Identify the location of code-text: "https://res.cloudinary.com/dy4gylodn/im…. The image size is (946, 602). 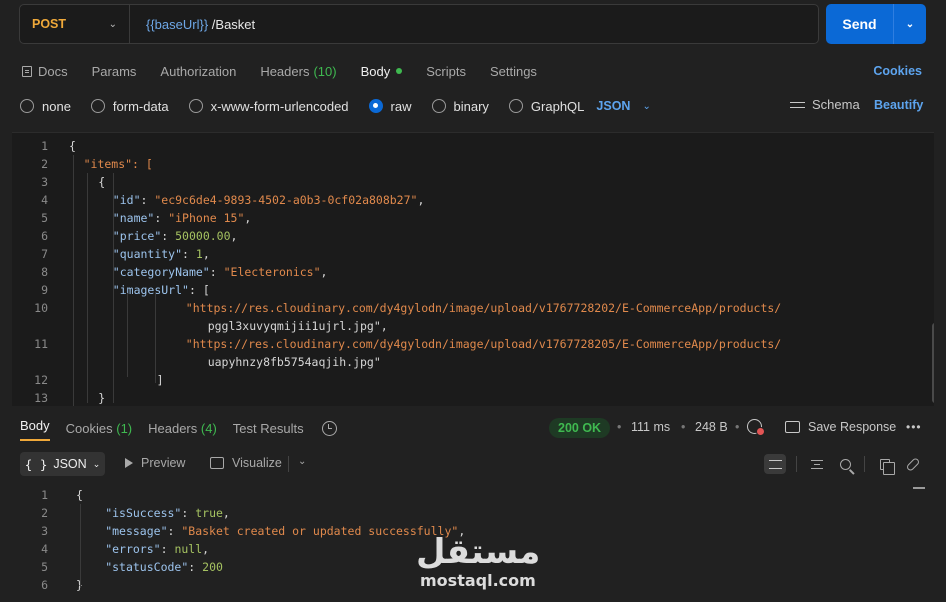
(483, 344).